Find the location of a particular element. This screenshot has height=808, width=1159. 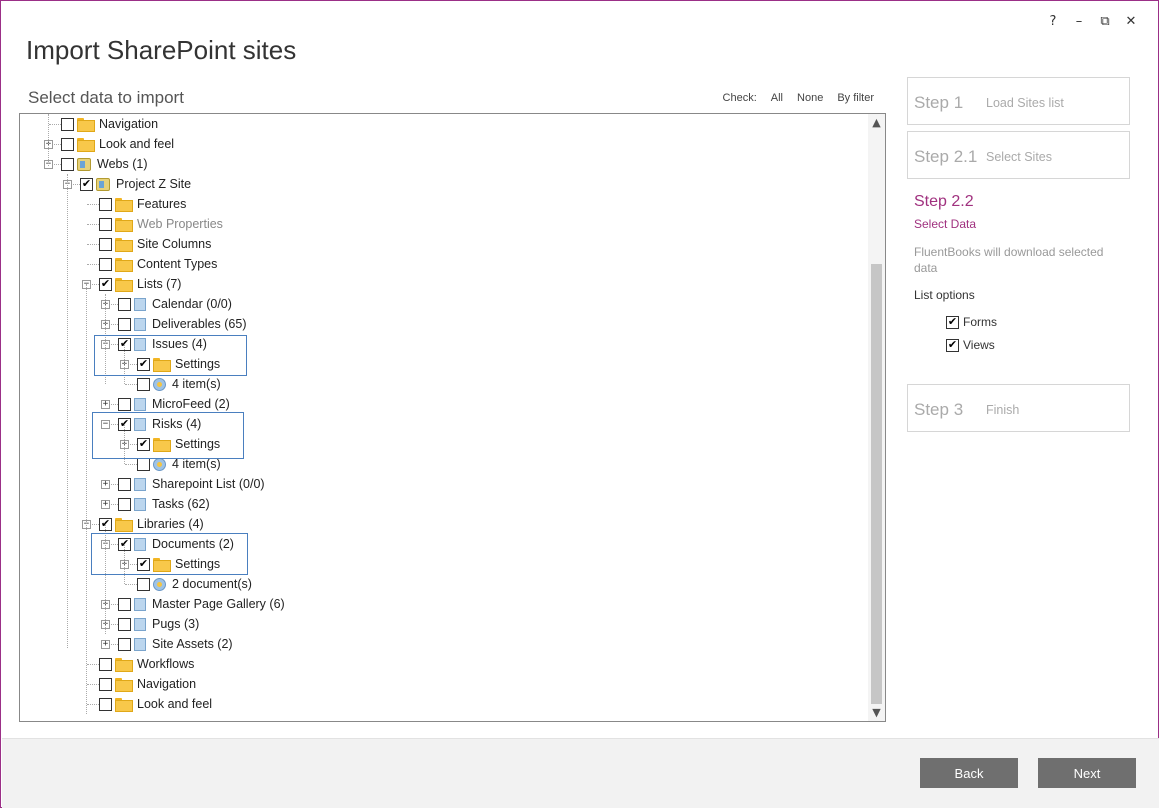

tree-scrollbar: ▲ ▼ is located at coordinates (876, 417).